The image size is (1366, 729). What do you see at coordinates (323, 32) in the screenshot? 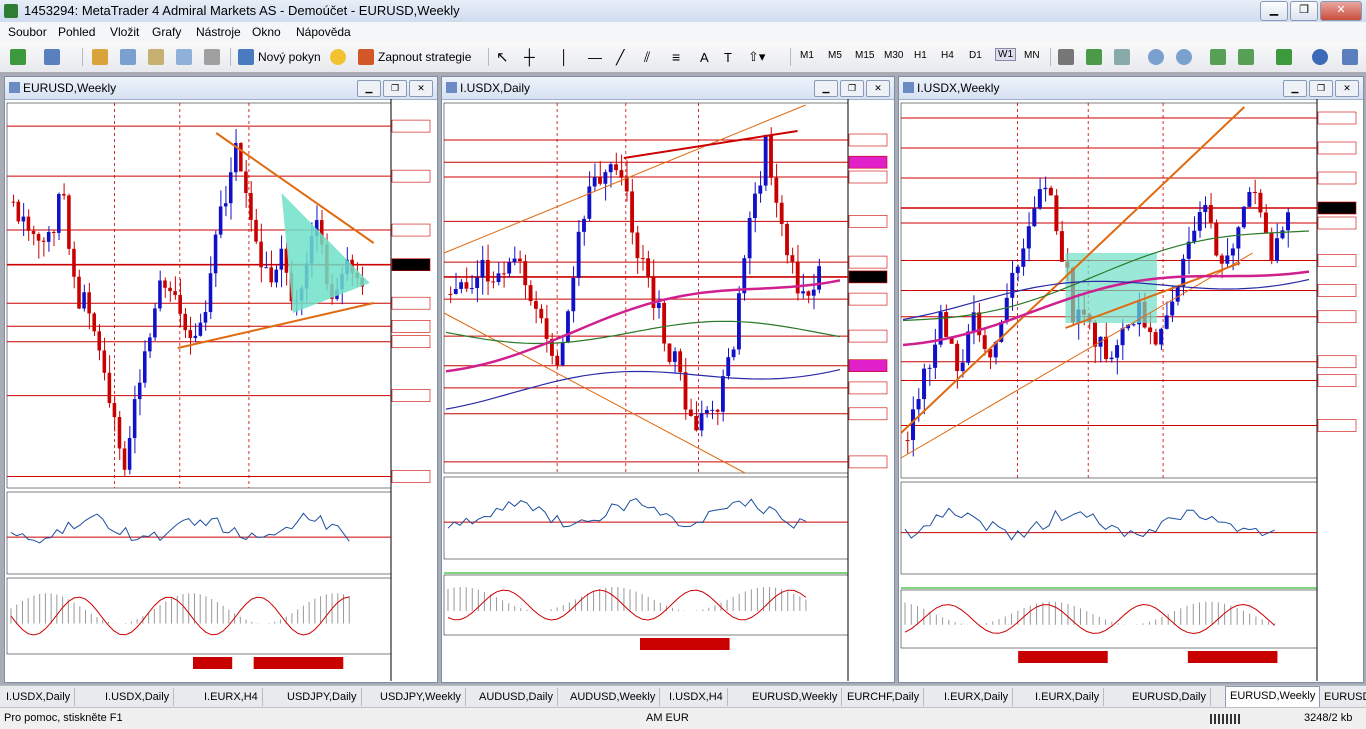
I see `menu-napoveda: Nápověda` at bounding box center [323, 32].